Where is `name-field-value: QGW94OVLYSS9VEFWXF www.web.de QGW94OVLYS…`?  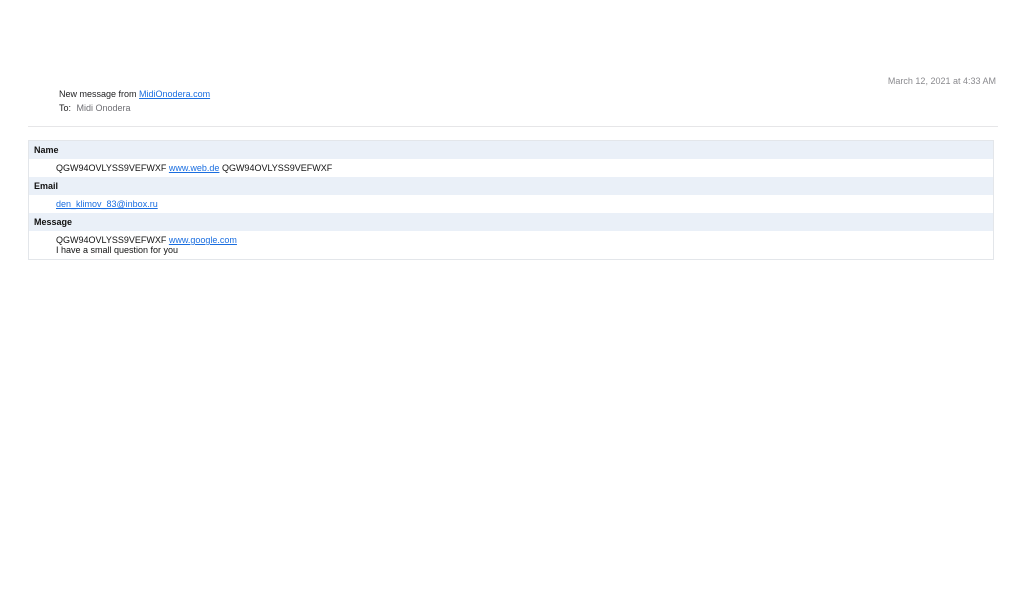 name-field-value: QGW94OVLYSS9VEFWXF www.web.de QGW94OVLYS… is located at coordinates (511, 168).